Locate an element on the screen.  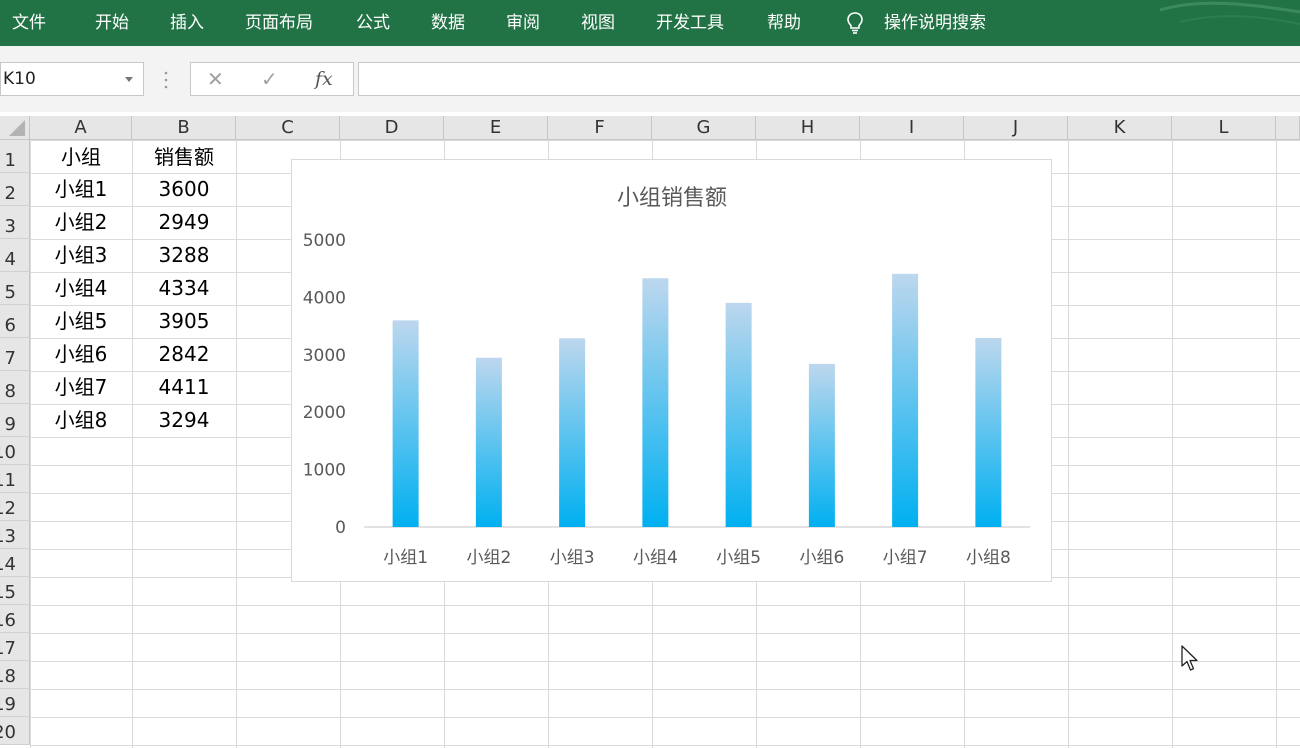
row-header-8: 8 is located at coordinates (15, 387).